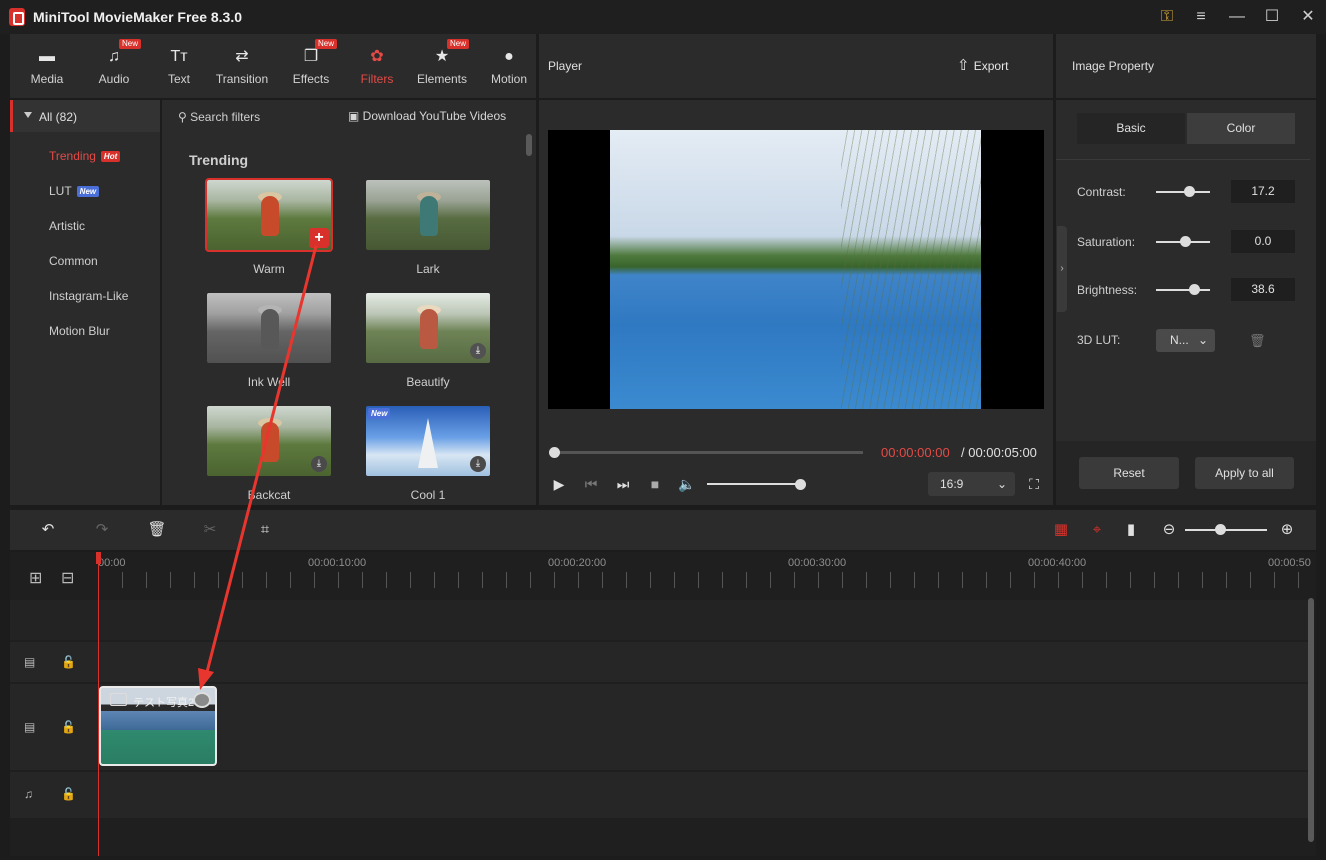 This screenshot has width=1326, height=860. What do you see at coordinates (659, 795) in the screenshot?
I see `audio-track: ♫ 🔓` at bounding box center [659, 795].